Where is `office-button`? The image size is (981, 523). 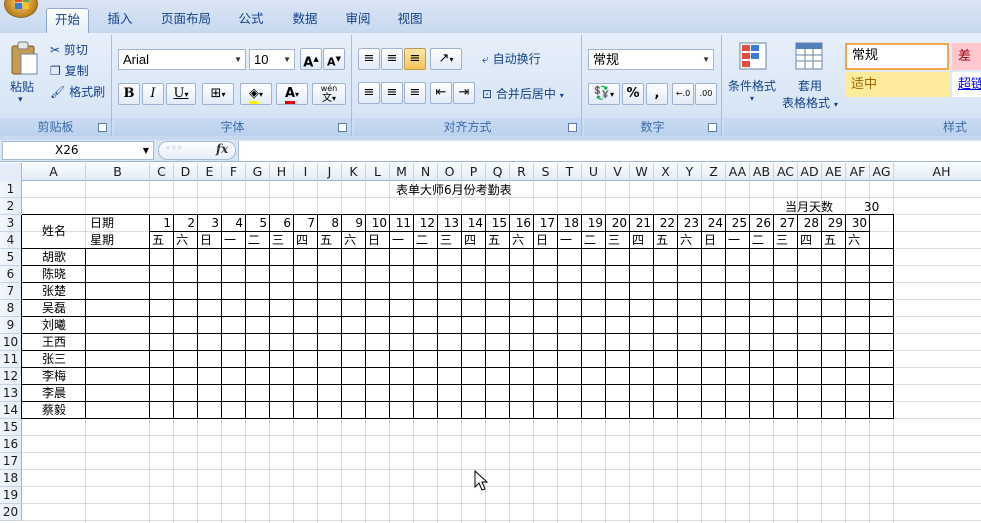
office-button is located at coordinates (21, 9).